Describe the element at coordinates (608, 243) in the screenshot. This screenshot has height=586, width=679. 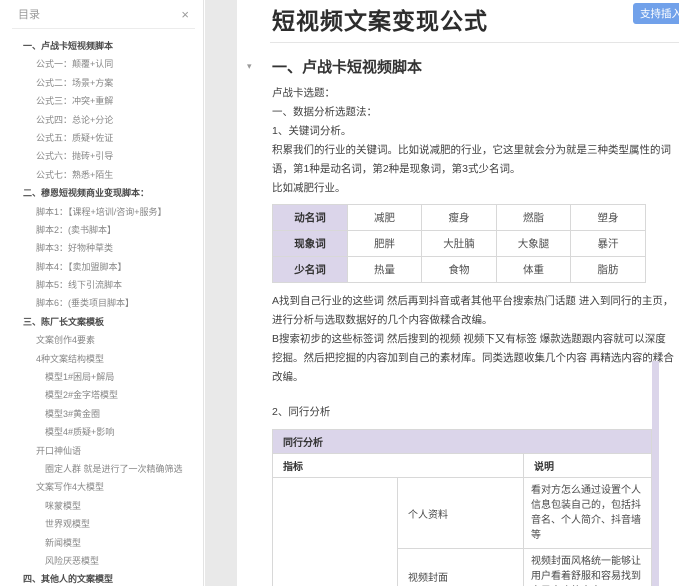
I see `table-cell: 暴汗` at that location.